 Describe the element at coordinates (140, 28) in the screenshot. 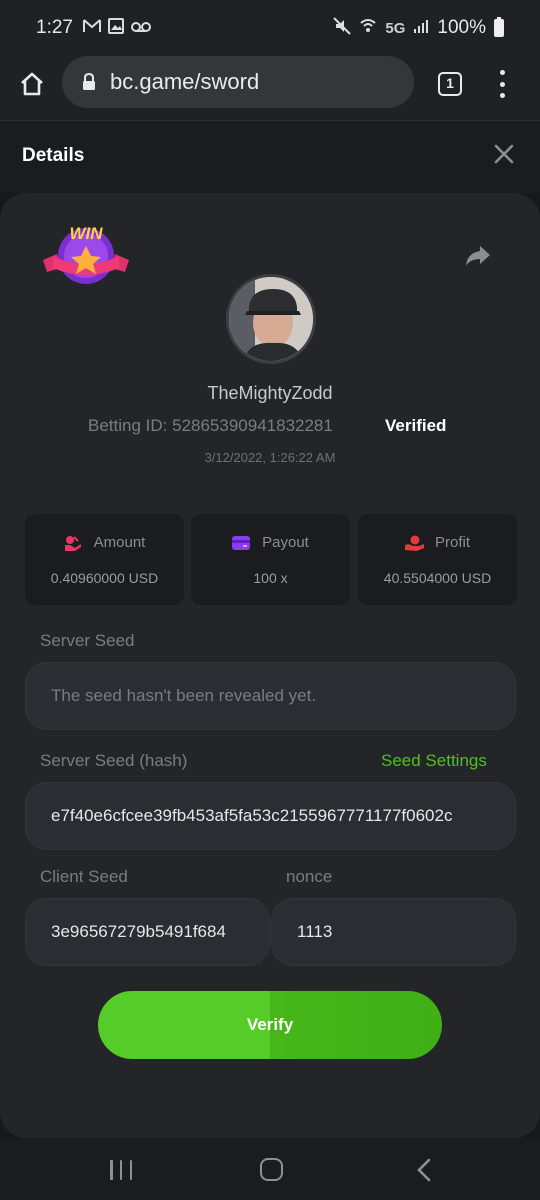

I see `voicemail-icon` at that location.